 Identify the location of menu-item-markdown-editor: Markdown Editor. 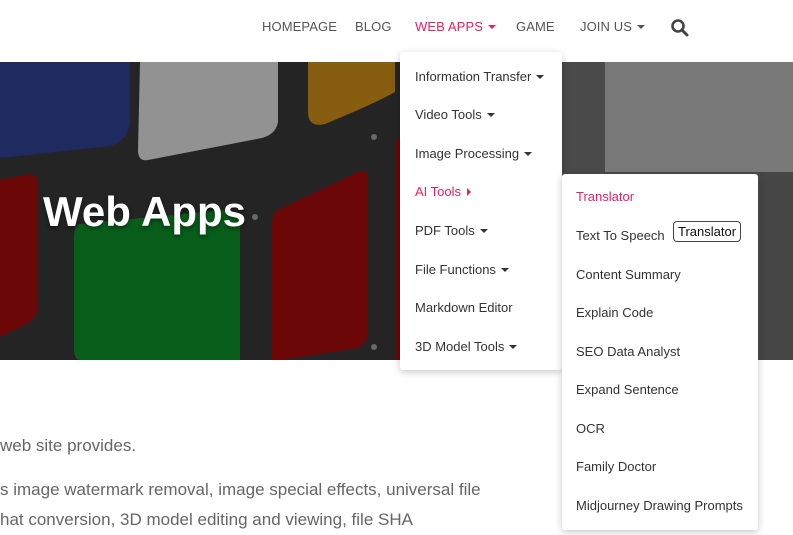
(464, 307).